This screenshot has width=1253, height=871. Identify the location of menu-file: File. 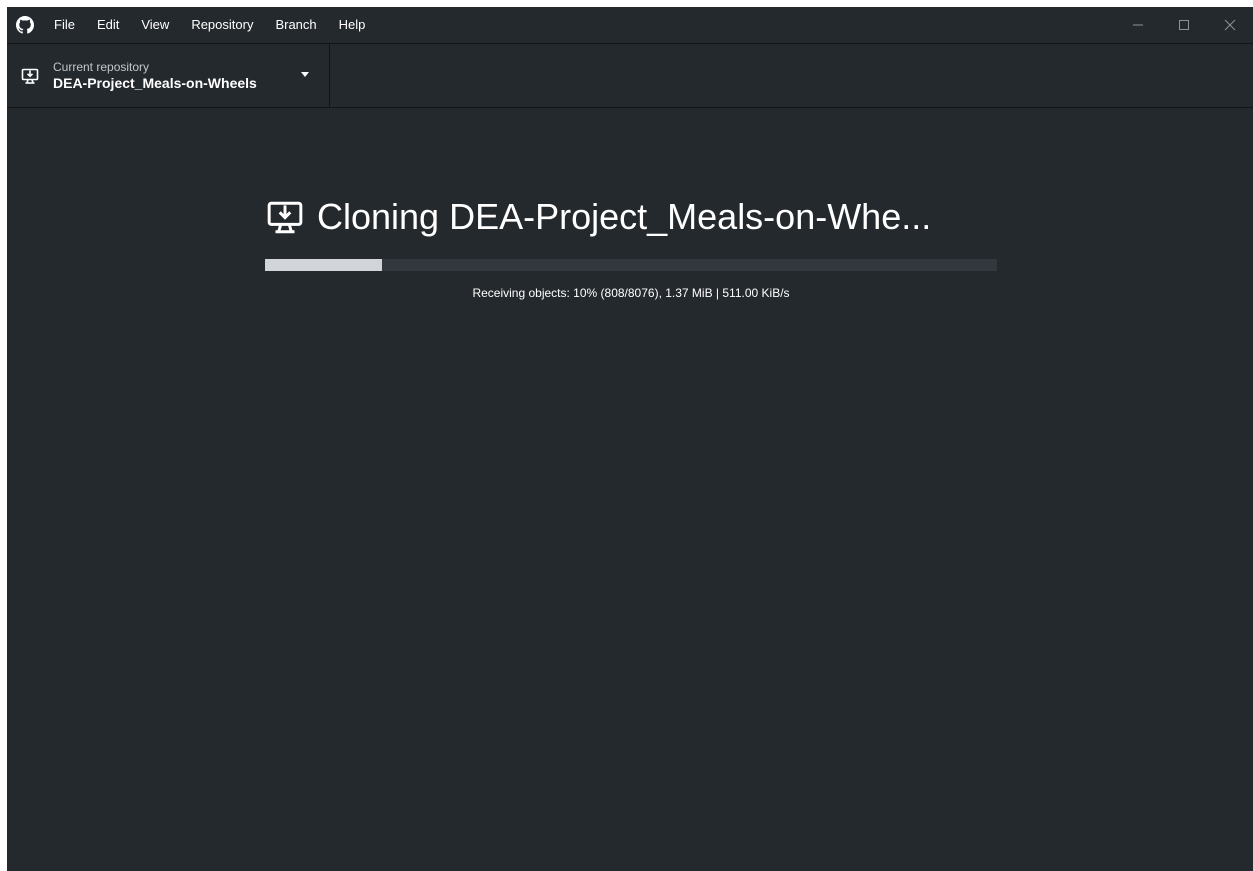
(64, 25).